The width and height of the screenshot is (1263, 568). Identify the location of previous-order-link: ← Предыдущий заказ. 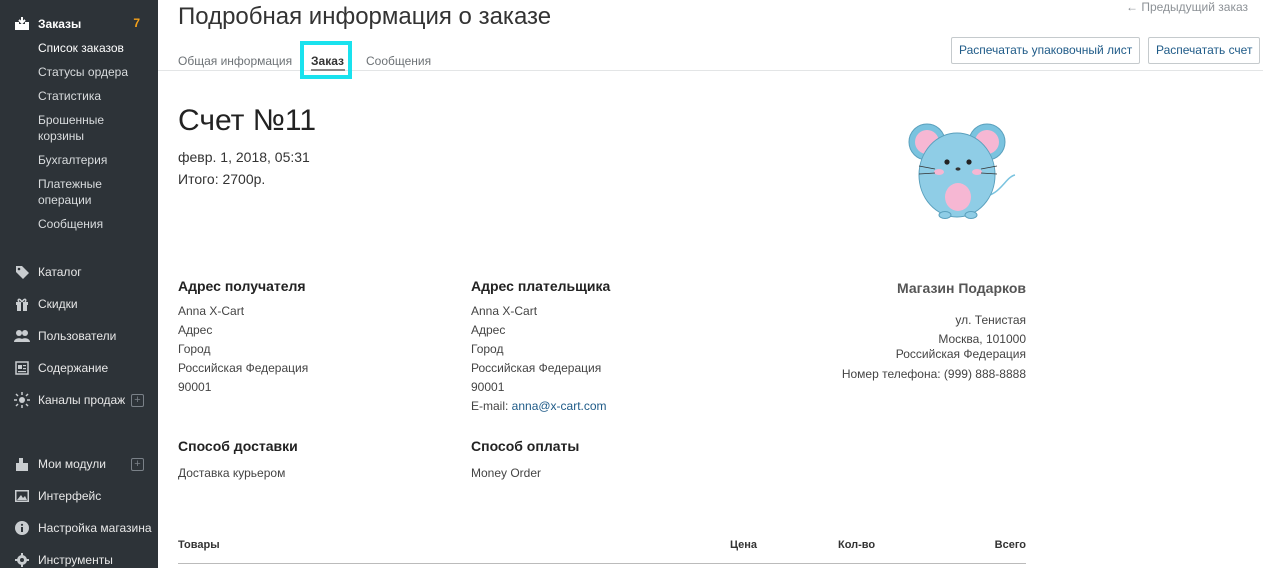
(1187, 7).